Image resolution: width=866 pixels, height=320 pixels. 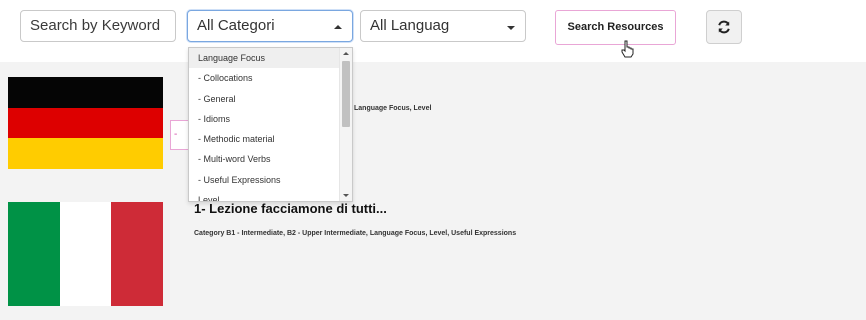 I want to click on search-resources-button: Search Resources, so click(x=615, y=27).